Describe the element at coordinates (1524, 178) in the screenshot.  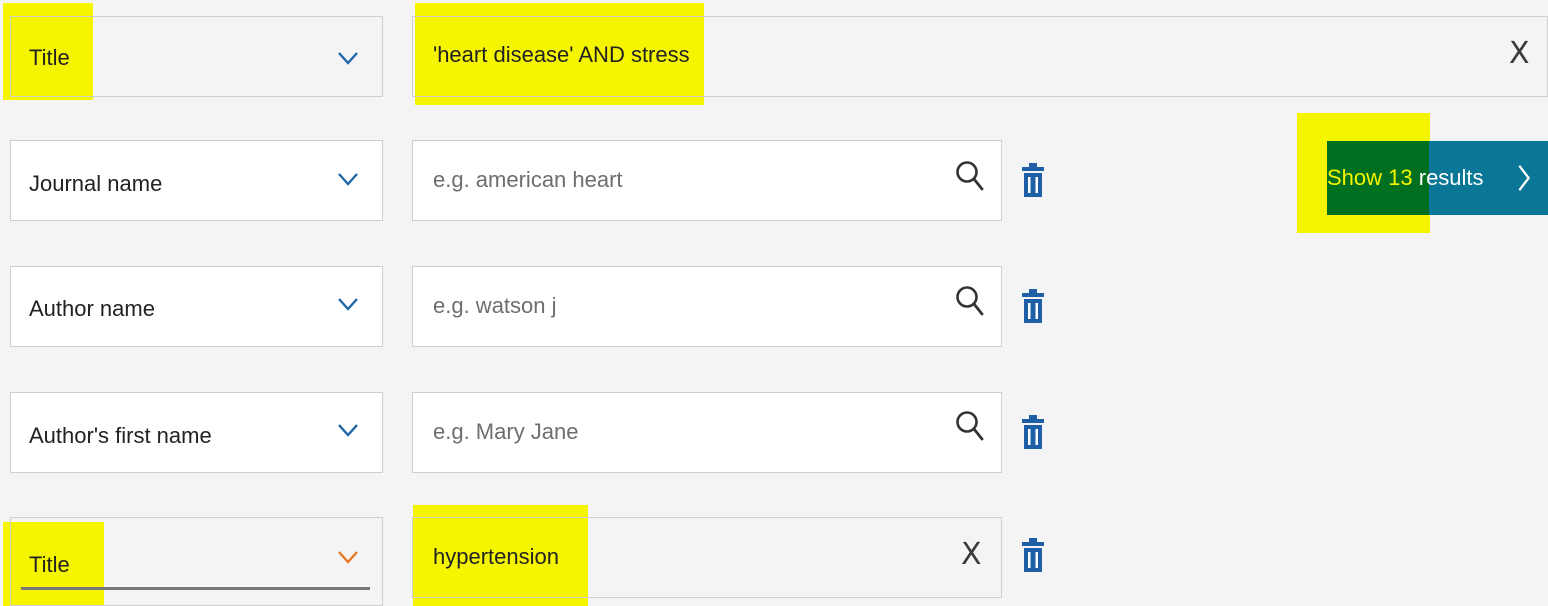
I see `chevron-right-icon` at that location.